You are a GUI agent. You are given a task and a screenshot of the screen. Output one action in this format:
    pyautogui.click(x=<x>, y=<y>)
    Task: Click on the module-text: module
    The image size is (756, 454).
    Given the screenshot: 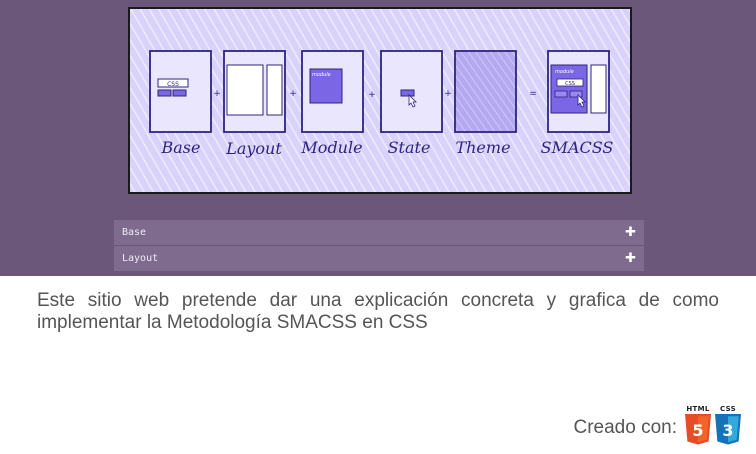 What is the action you would take?
    pyautogui.click(x=321, y=75)
    